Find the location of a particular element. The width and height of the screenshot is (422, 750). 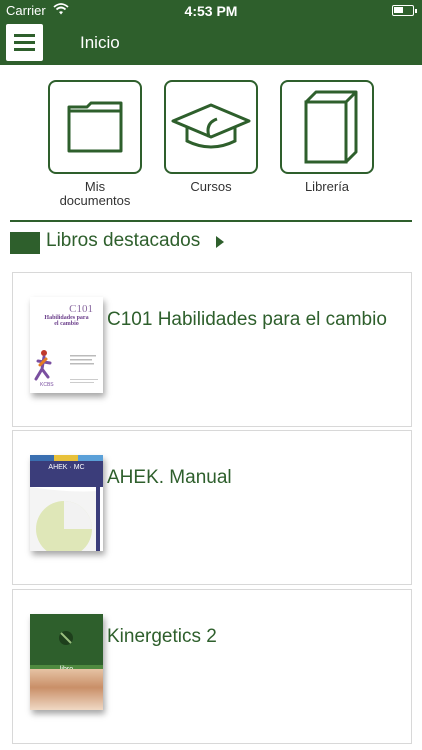

battery-icon is located at coordinates (404, 10).